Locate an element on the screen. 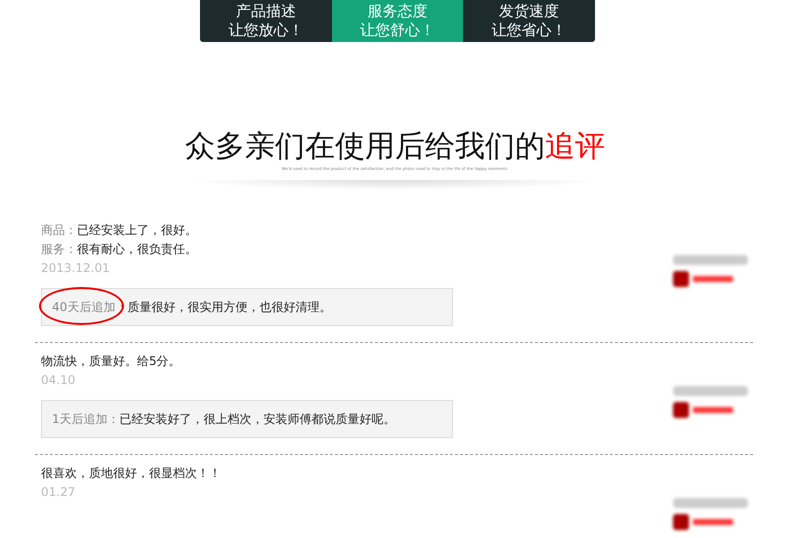 The width and height of the screenshot is (790, 538). review-text: 商品：已经安装上了，很好。 is located at coordinates (119, 230).